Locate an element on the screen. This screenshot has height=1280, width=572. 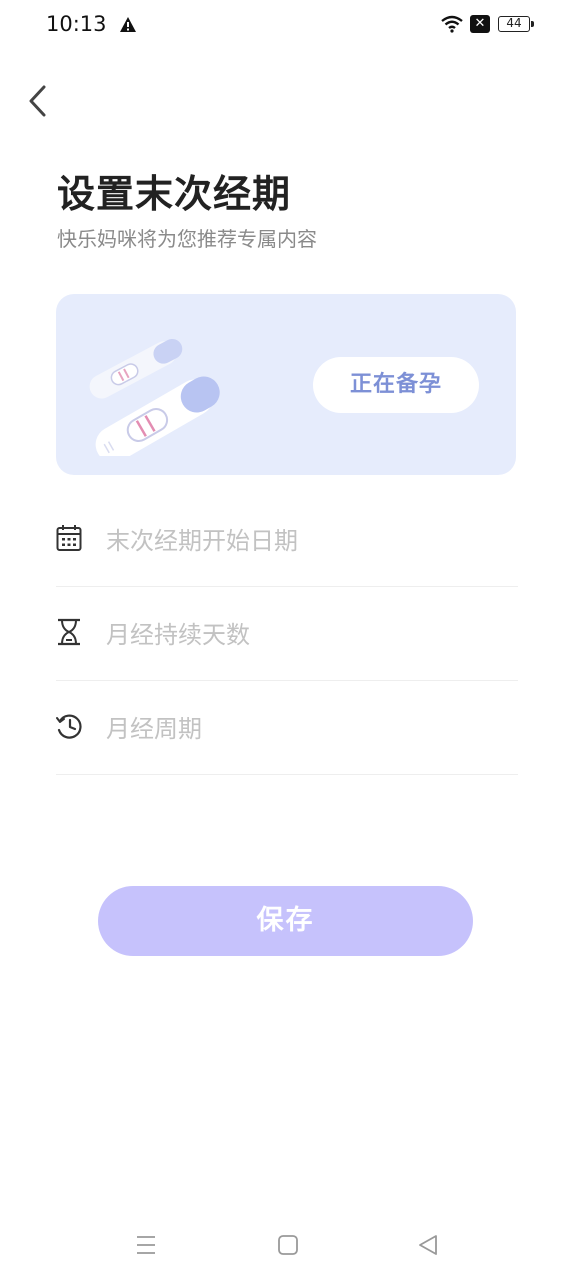
wifi-icon is located at coordinates (452, 24).